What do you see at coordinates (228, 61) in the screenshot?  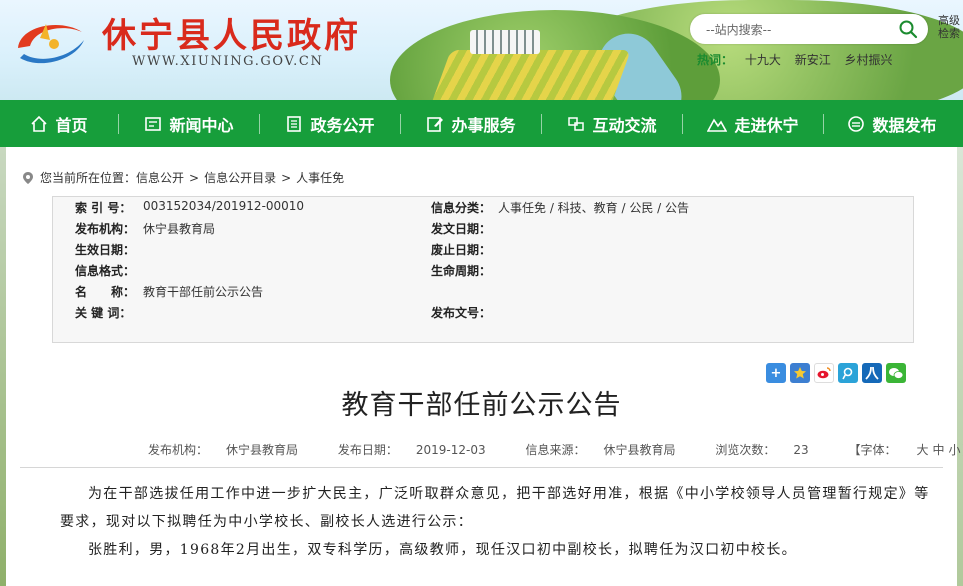 I see `site-url: WWW.XIUNING.GOV.CN` at bounding box center [228, 61].